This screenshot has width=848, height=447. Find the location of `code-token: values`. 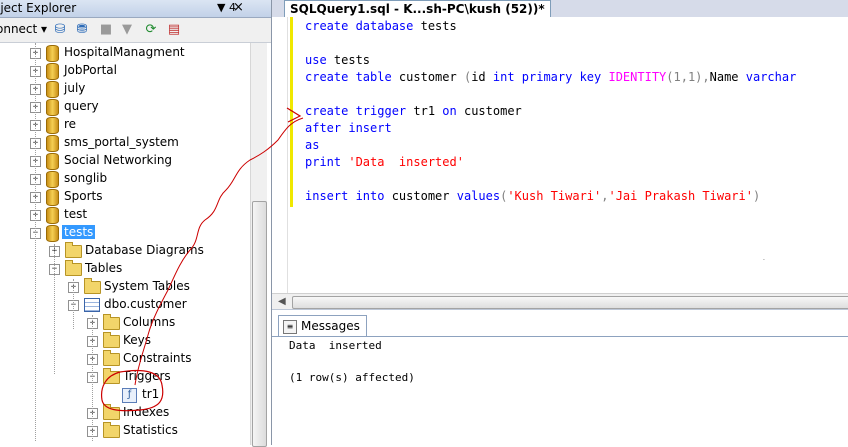

code-token: values is located at coordinates (478, 196).